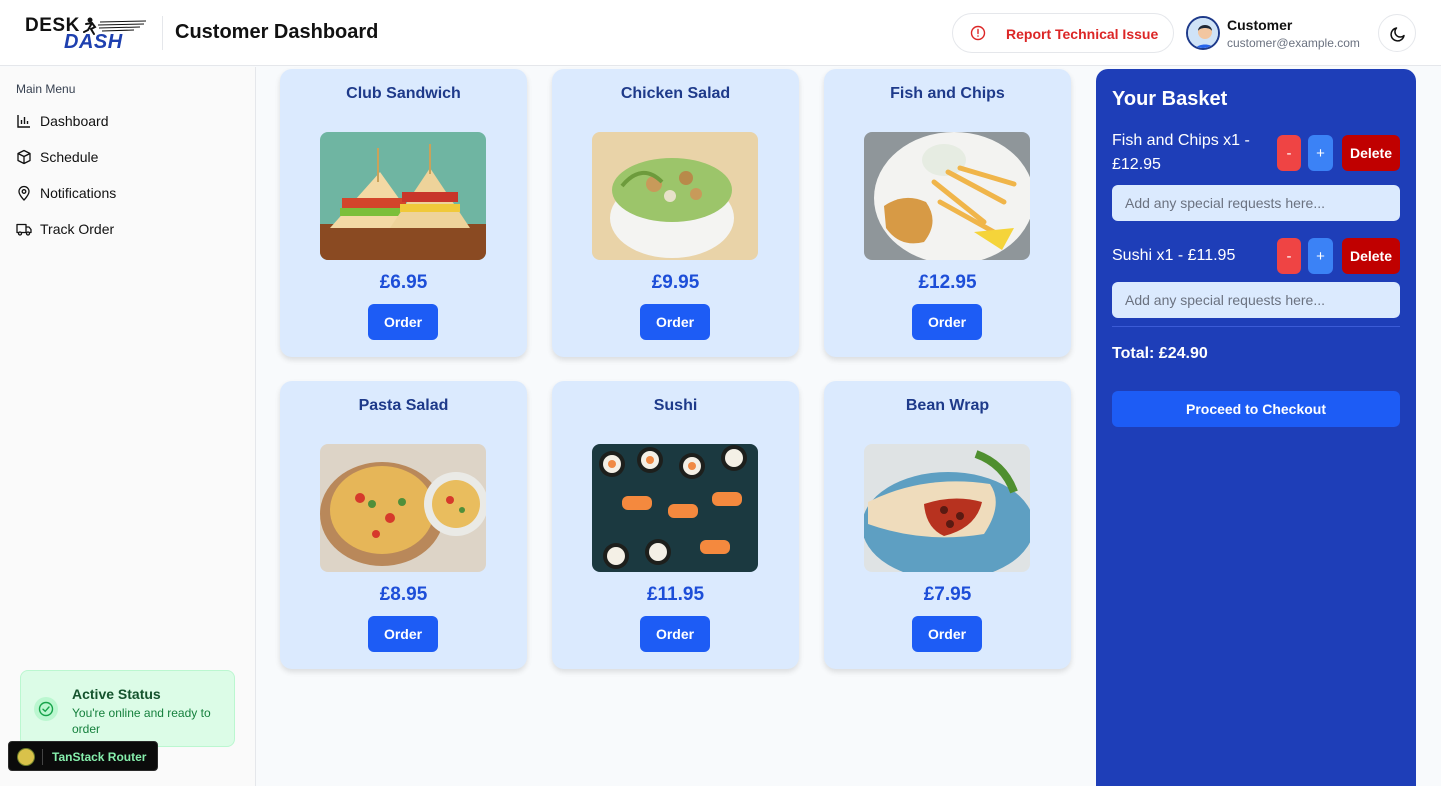 This screenshot has height=786, width=1441. What do you see at coordinates (947, 282) in the screenshot?
I see `menu-item-price: £12.95` at bounding box center [947, 282].